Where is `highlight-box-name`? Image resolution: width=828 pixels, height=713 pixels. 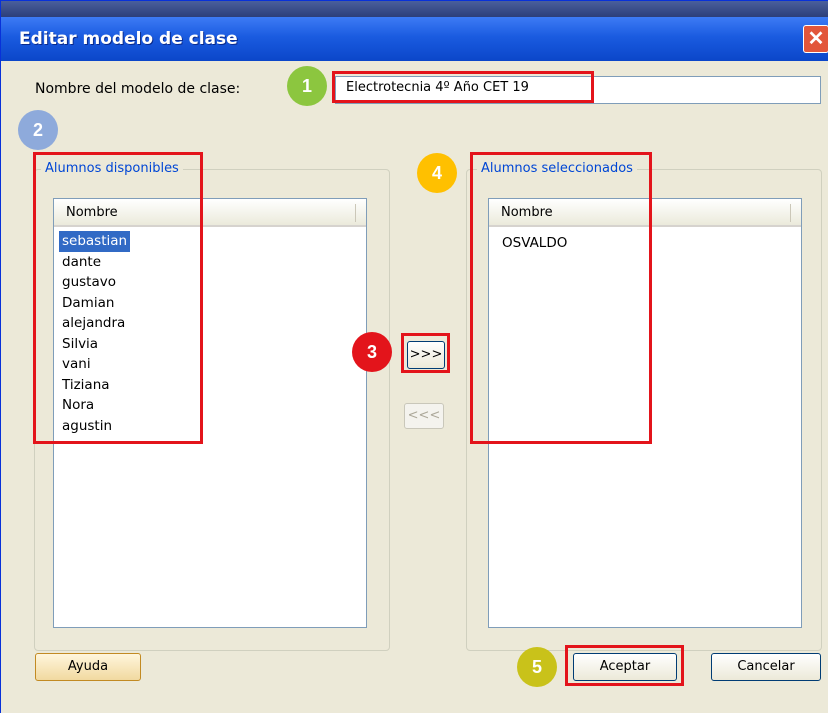
highlight-box-name is located at coordinates (463, 87).